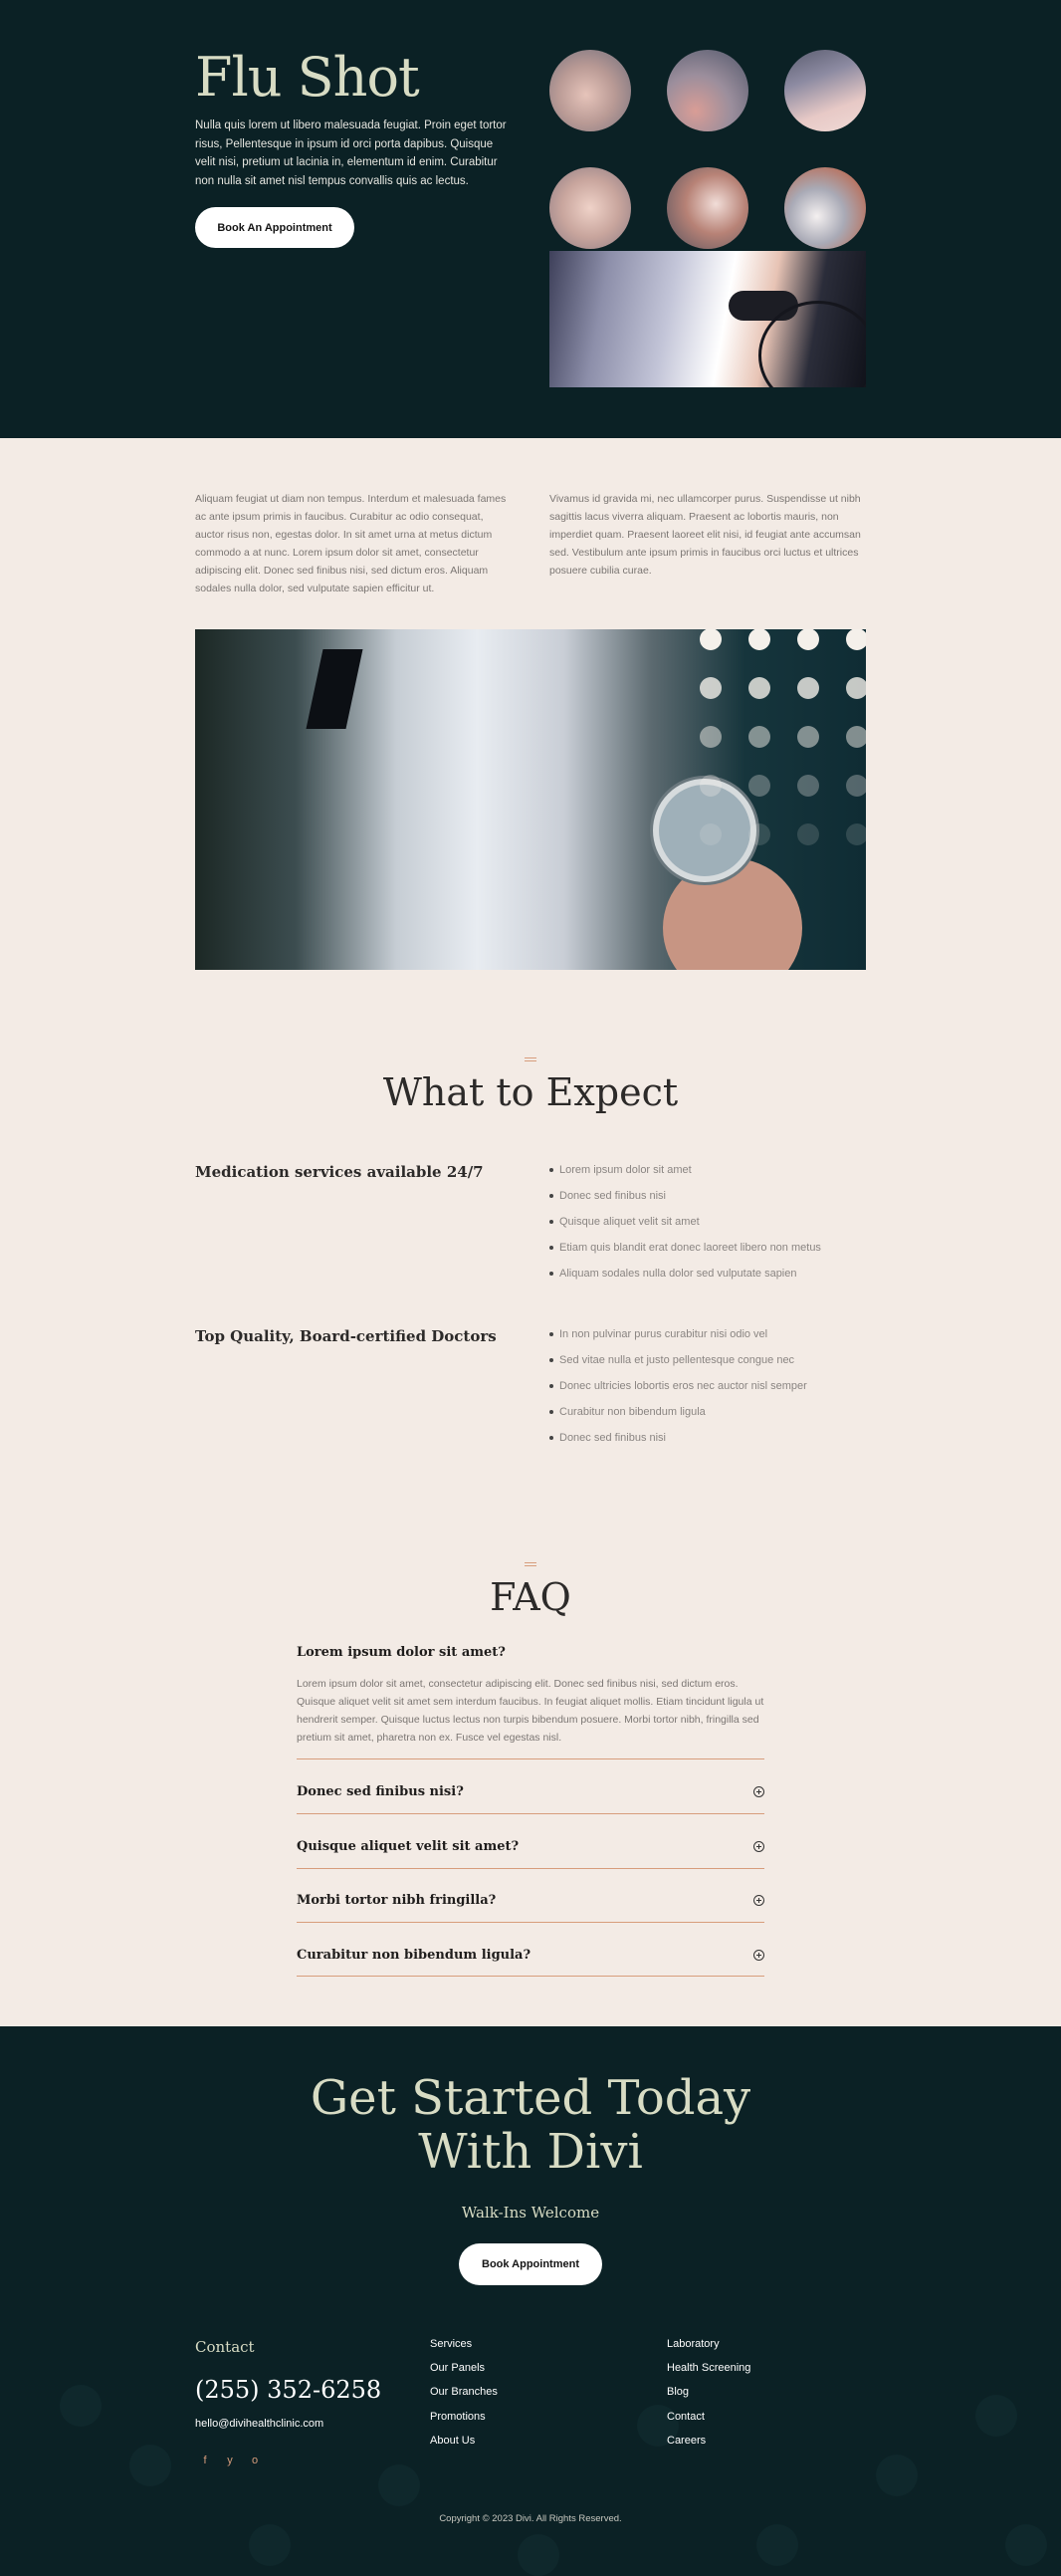 The height and width of the screenshot is (2576, 1061). I want to click on faq-question: Morbi tortor nibh fringilla?, so click(397, 1900).